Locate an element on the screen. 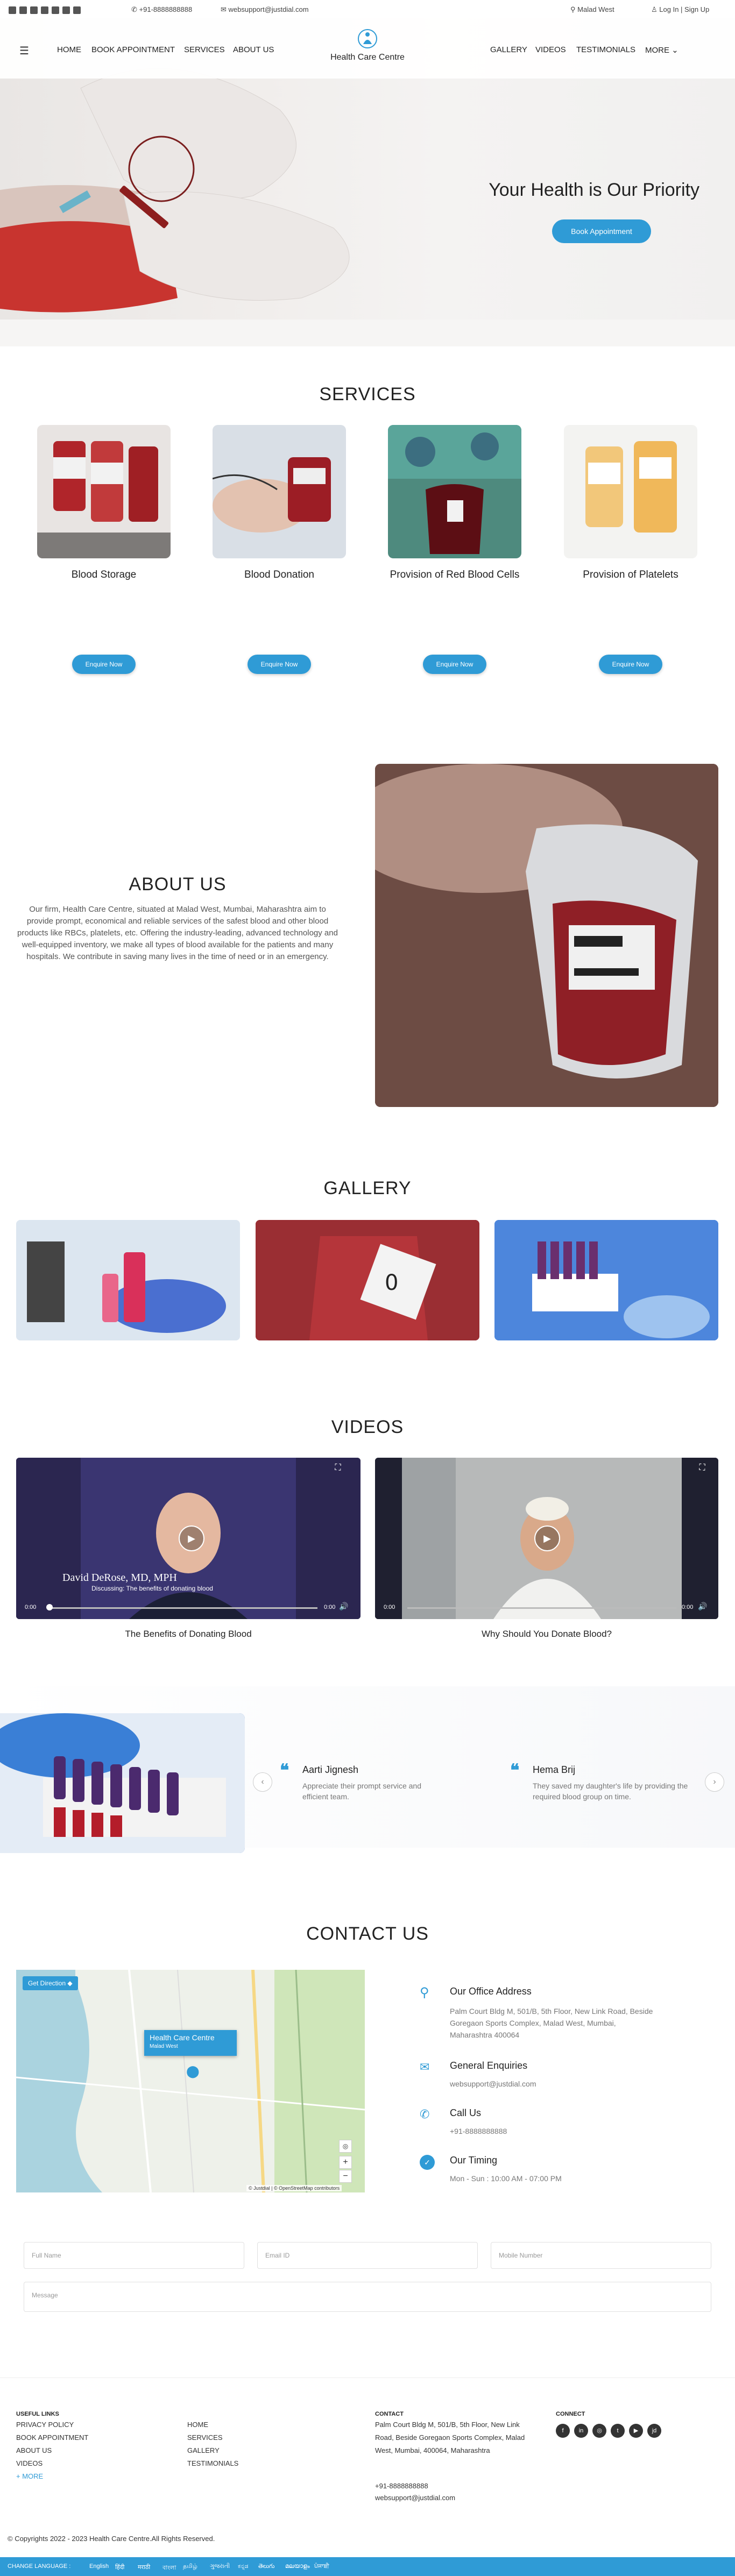 The image size is (735, 2576). timing-text: Mon - Sun : 10:00 AM - 07:00 PM is located at coordinates (506, 2178).